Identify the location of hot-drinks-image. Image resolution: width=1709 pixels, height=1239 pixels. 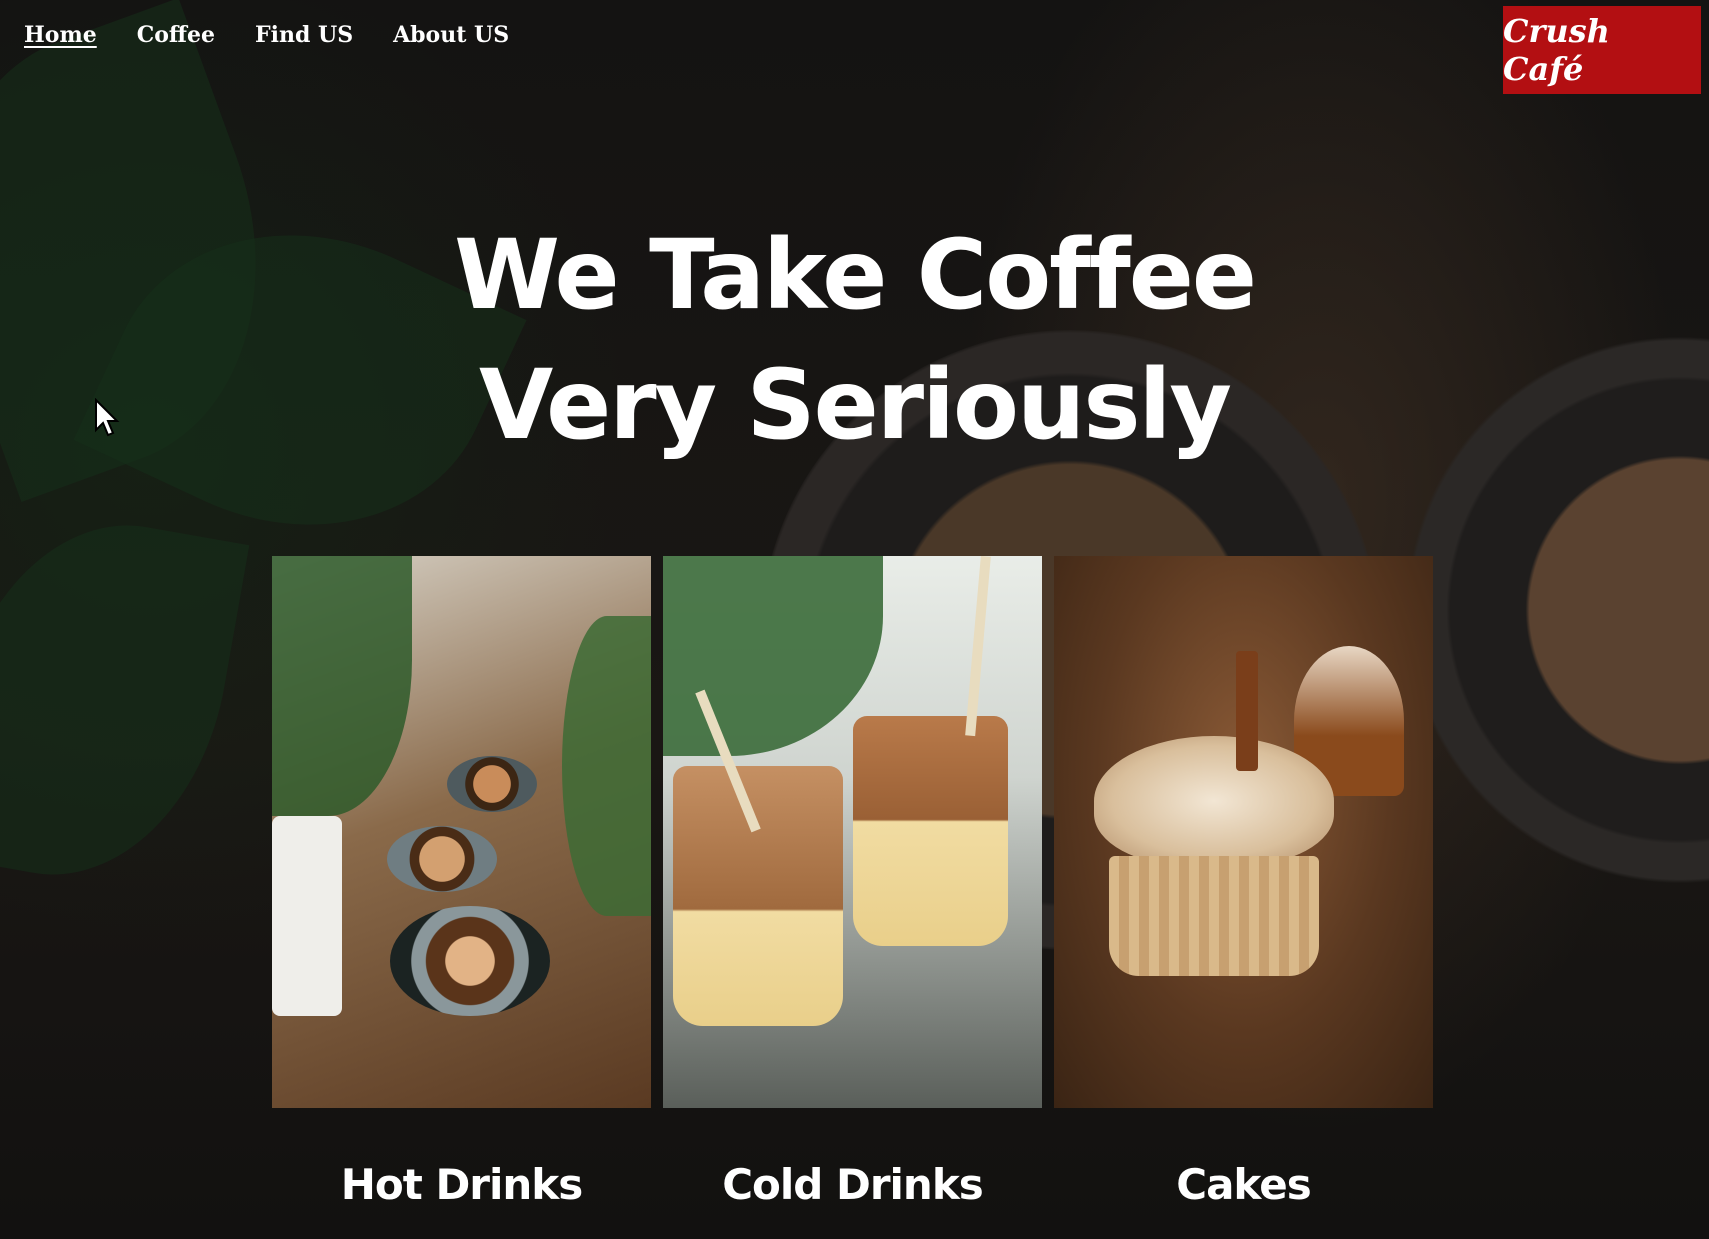
(461, 832).